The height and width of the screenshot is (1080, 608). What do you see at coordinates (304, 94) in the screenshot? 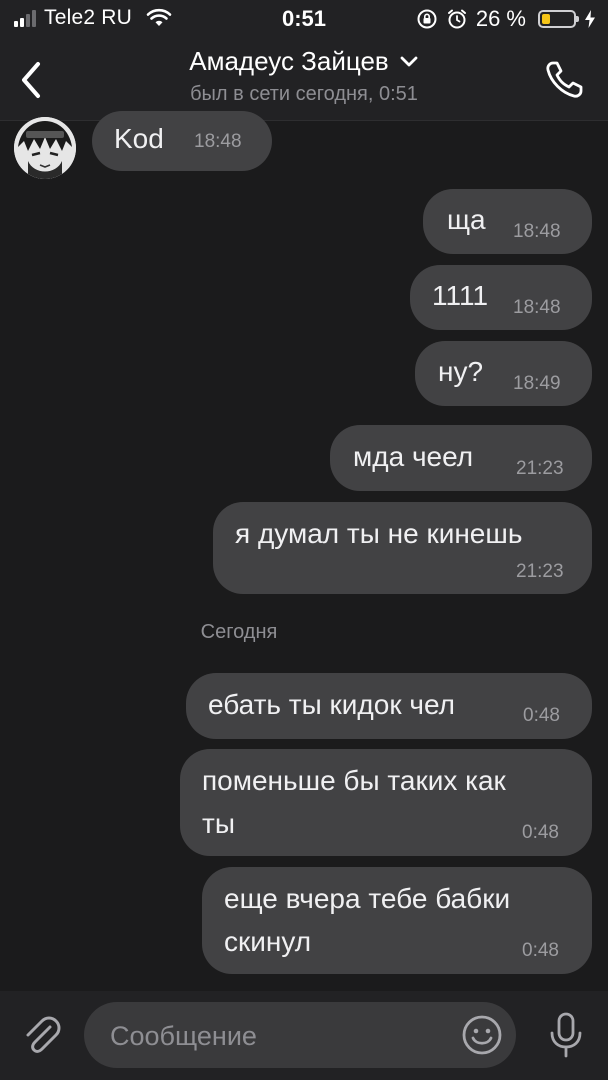
I see `last-seen-status: был в сети сегодня, 0:51` at bounding box center [304, 94].